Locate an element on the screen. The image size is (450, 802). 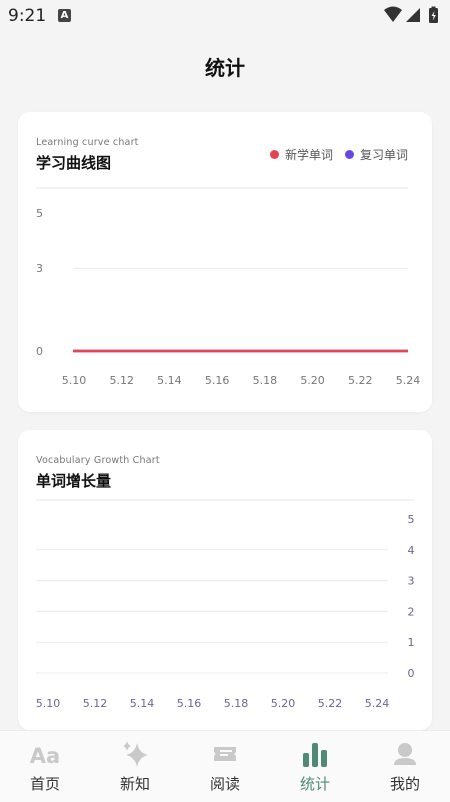
page-title: 统计 is located at coordinates (225, 68).